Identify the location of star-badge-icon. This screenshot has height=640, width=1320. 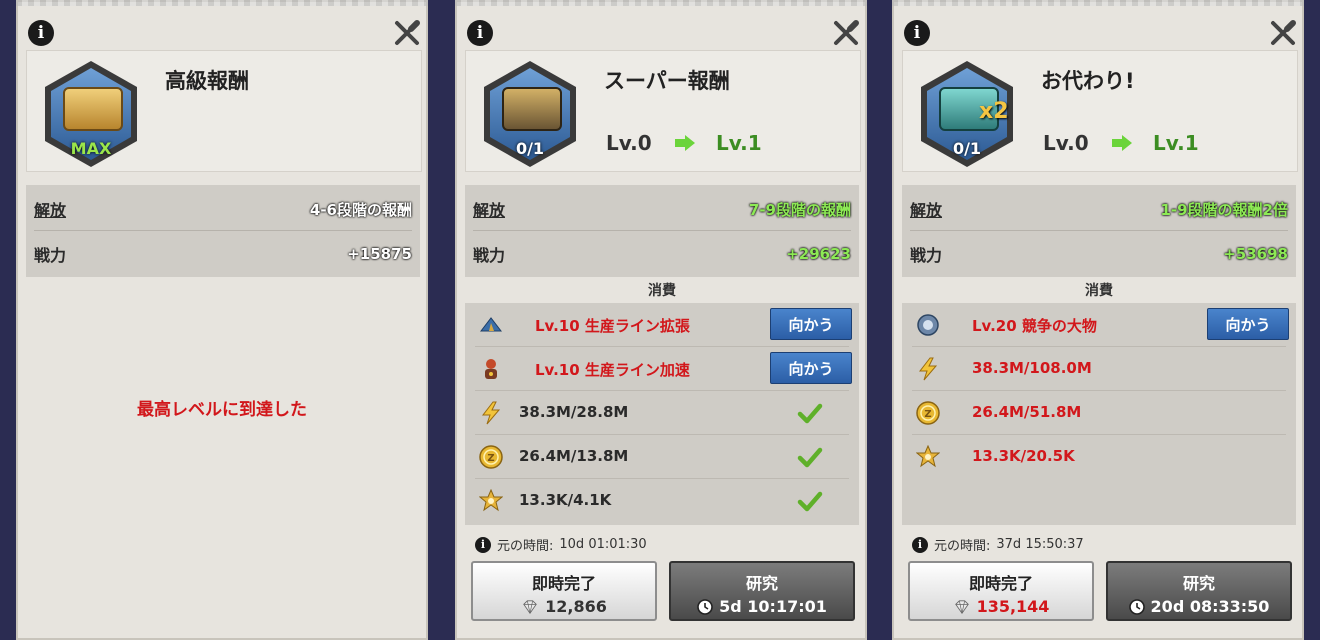
(491, 500).